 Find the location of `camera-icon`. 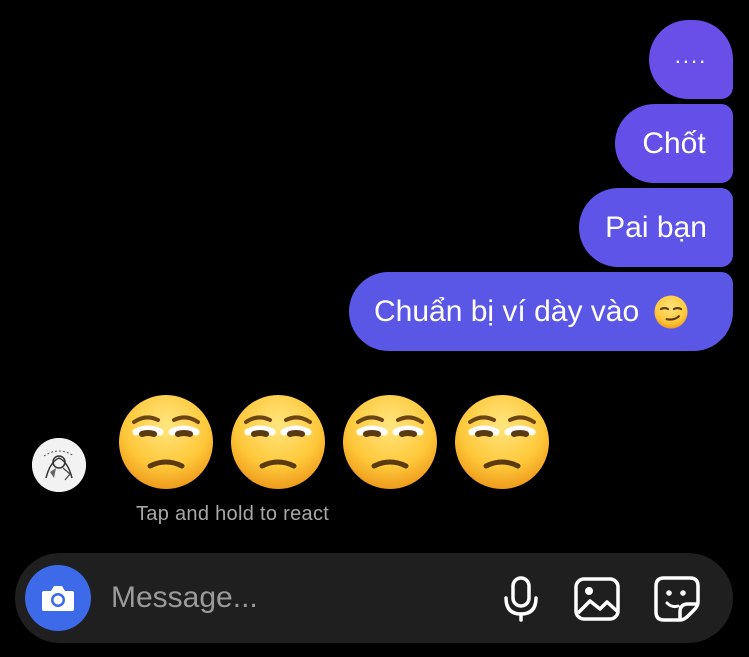

camera-icon is located at coordinates (58, 598).